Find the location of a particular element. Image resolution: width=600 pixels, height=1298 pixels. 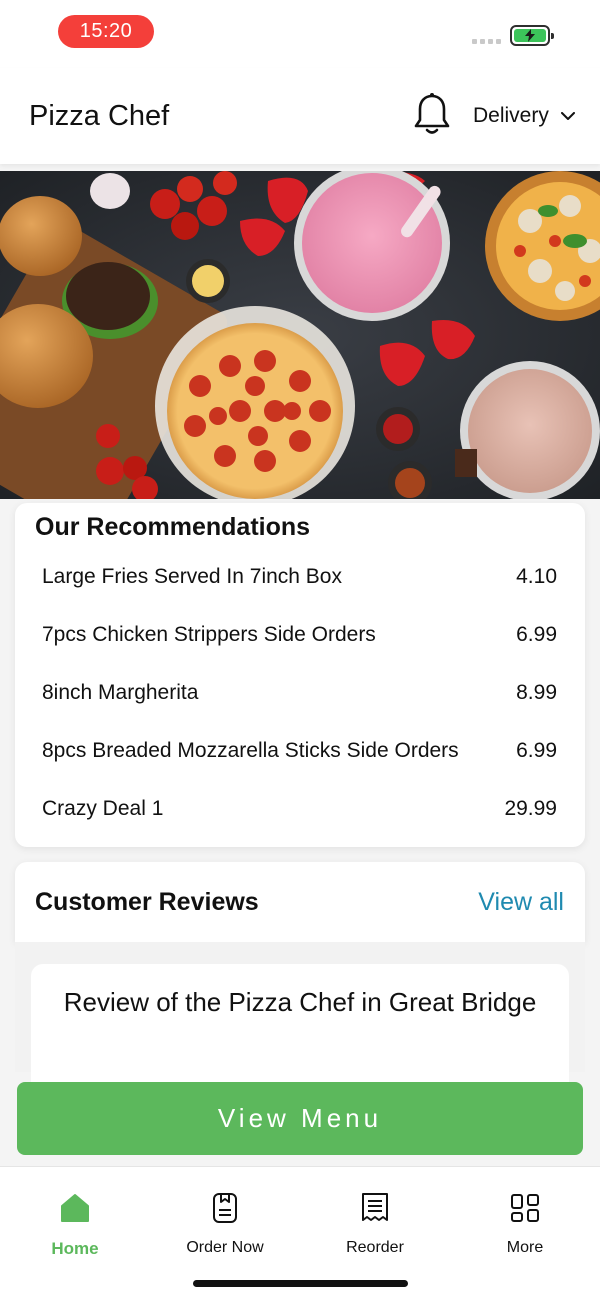

delivery-selector: Delivery is located at coordinates (524, 116).